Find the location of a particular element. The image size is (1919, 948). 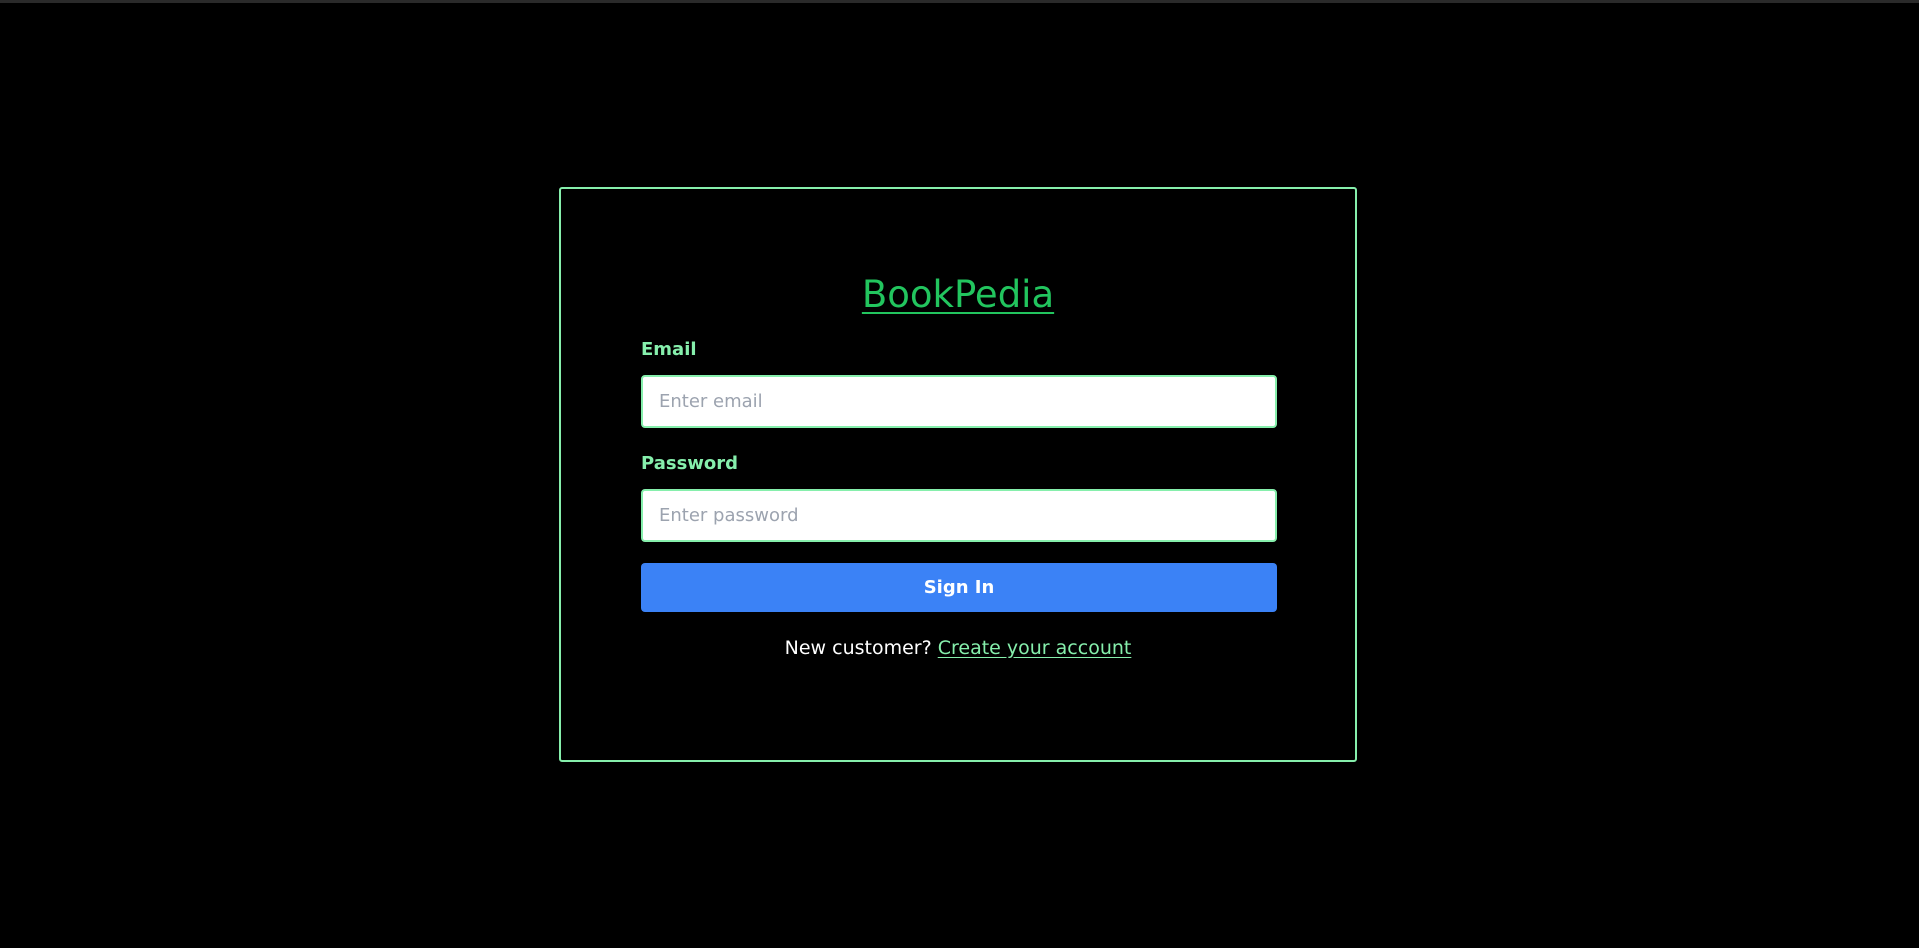

signup-prompt: New customer? Create your account is located at coordinates (958, 648).